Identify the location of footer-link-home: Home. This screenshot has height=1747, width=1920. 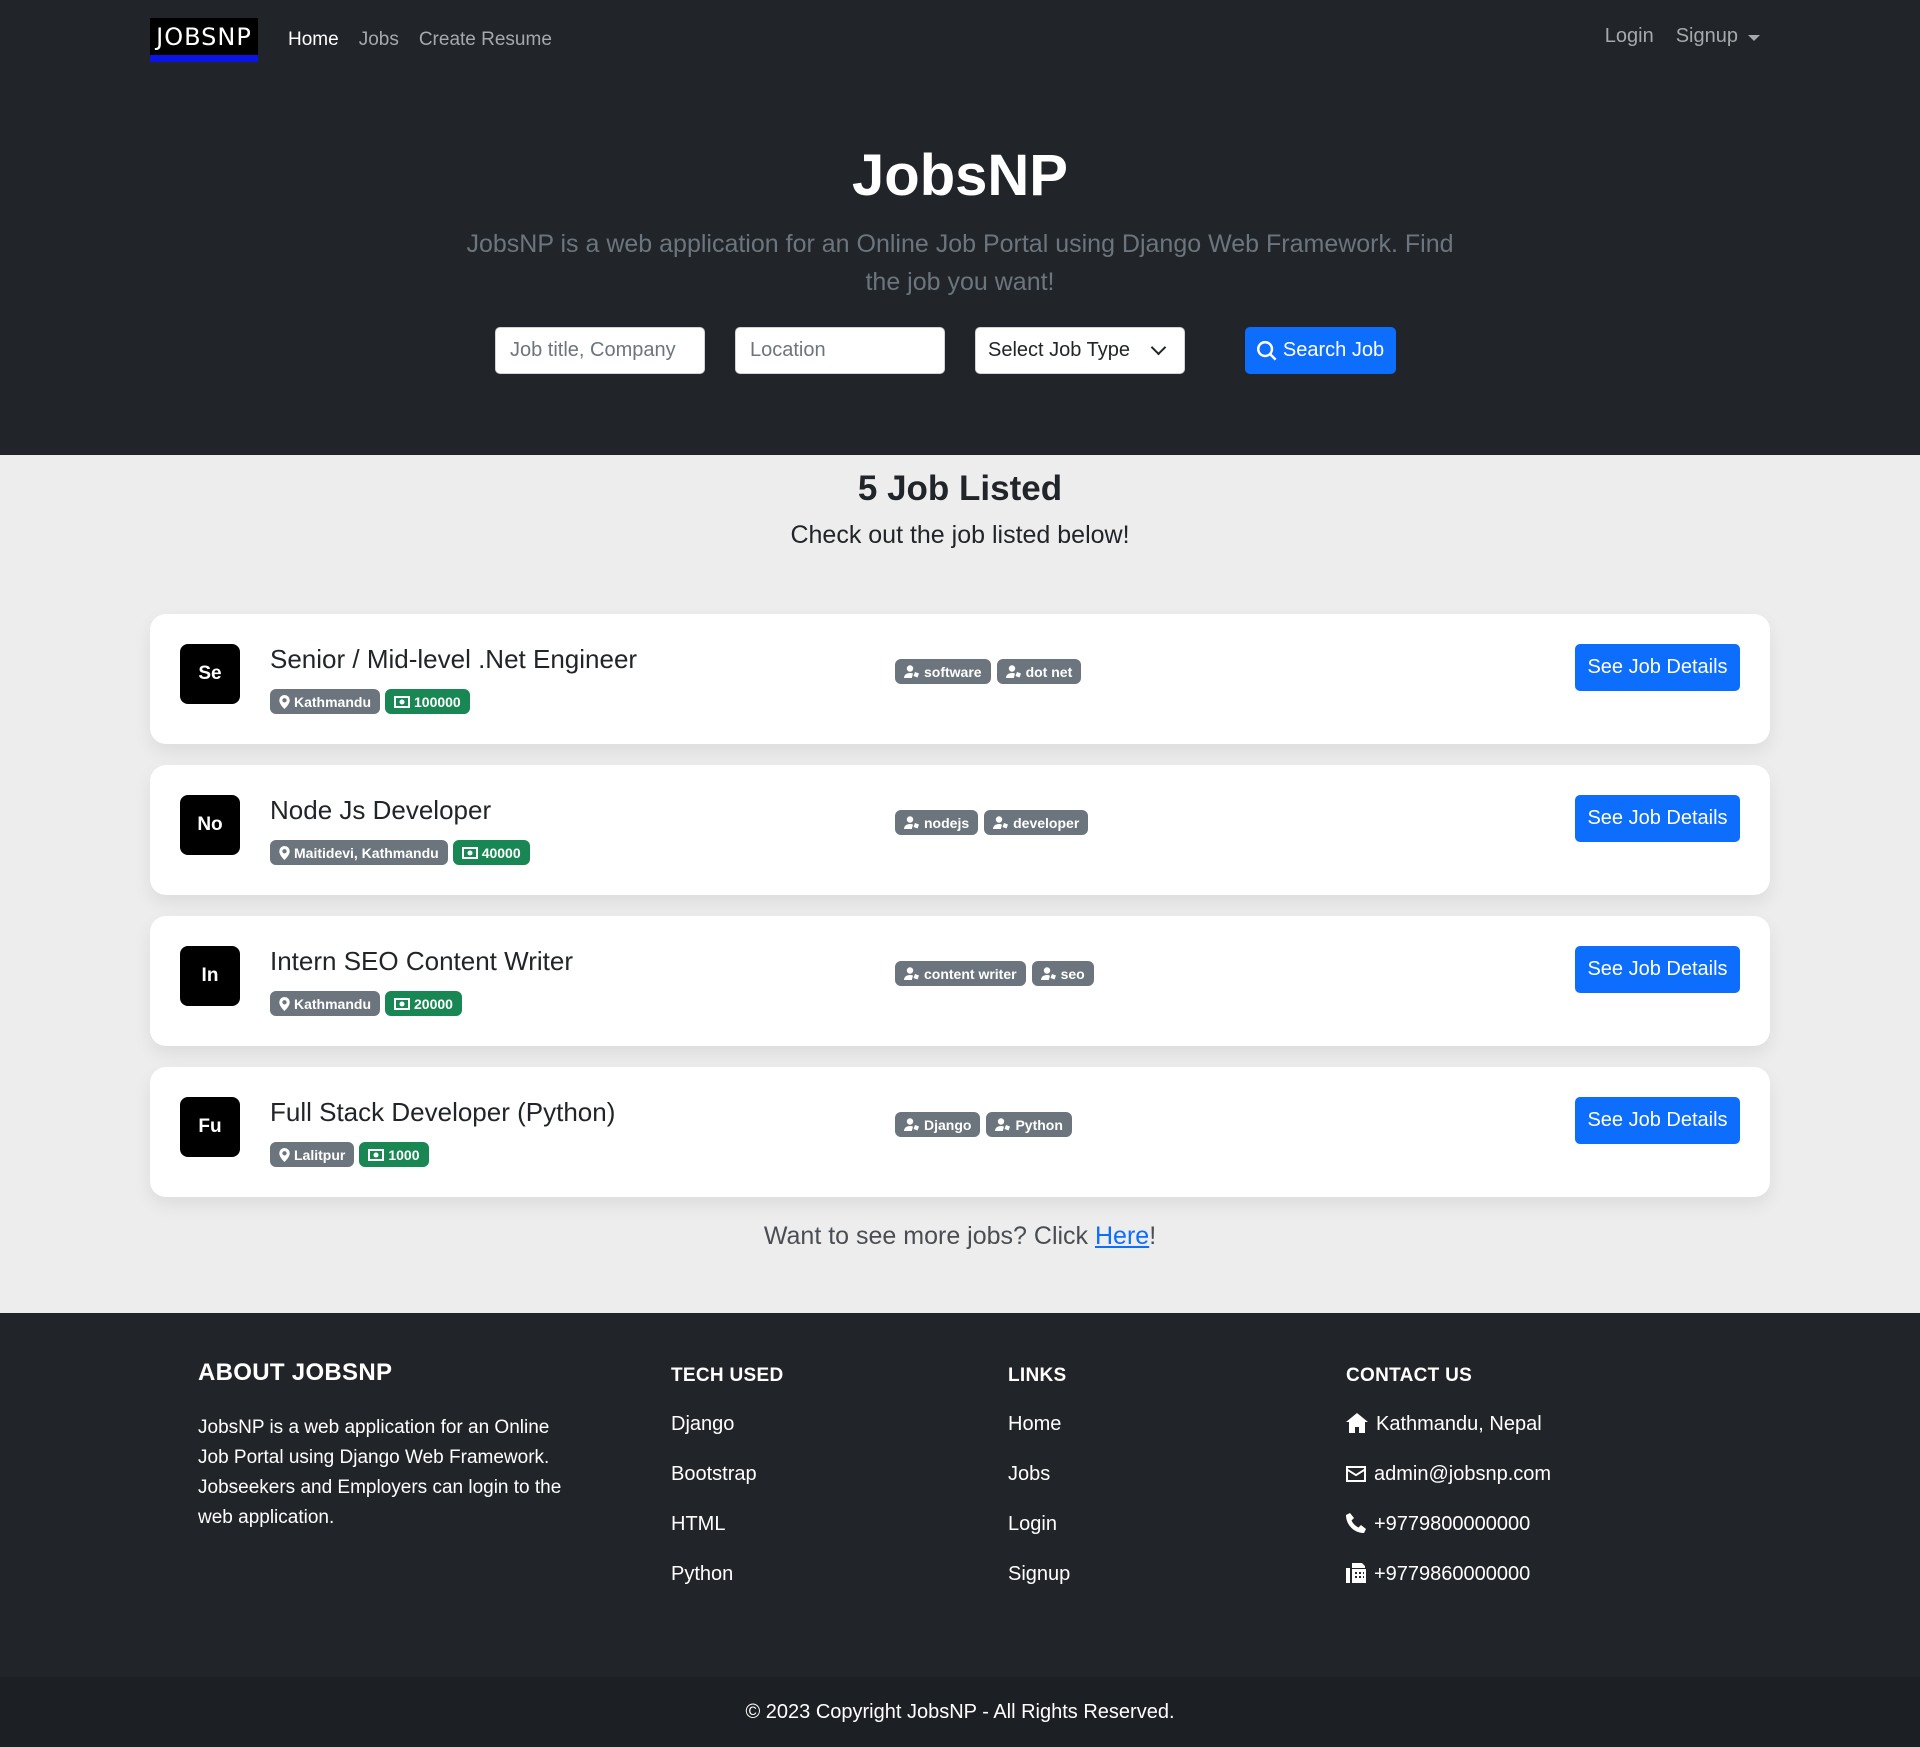
(1039, 1438).